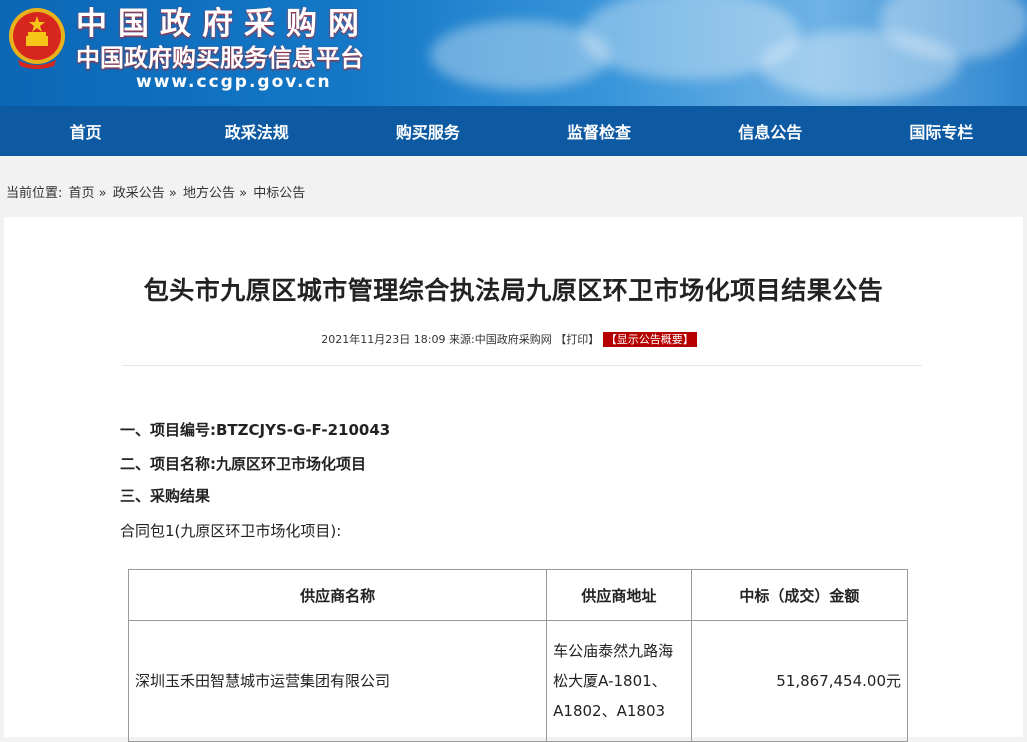 This screenshot has height=742, width=1027. I want to click on header-award-amount: 中标（成交）金额, so click(799, 595).